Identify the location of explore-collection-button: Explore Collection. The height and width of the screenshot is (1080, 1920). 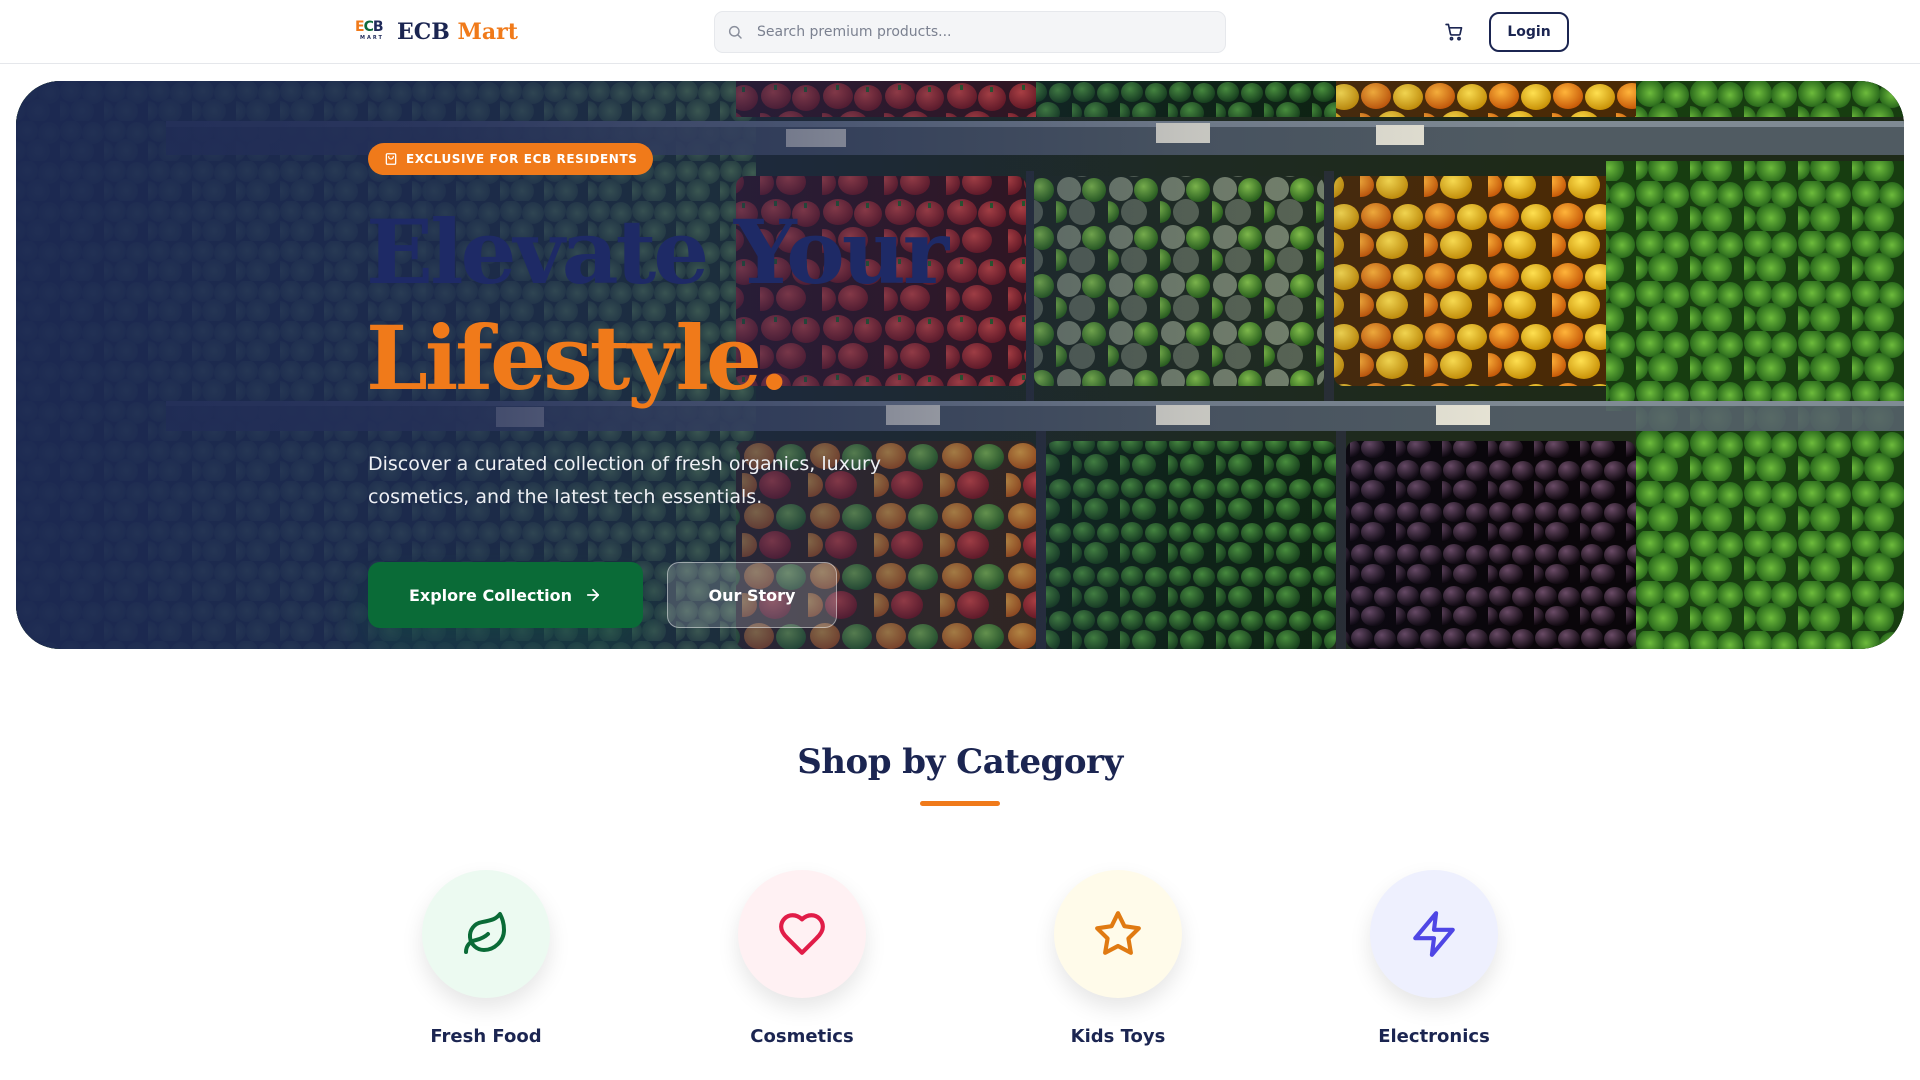
(505, 595).